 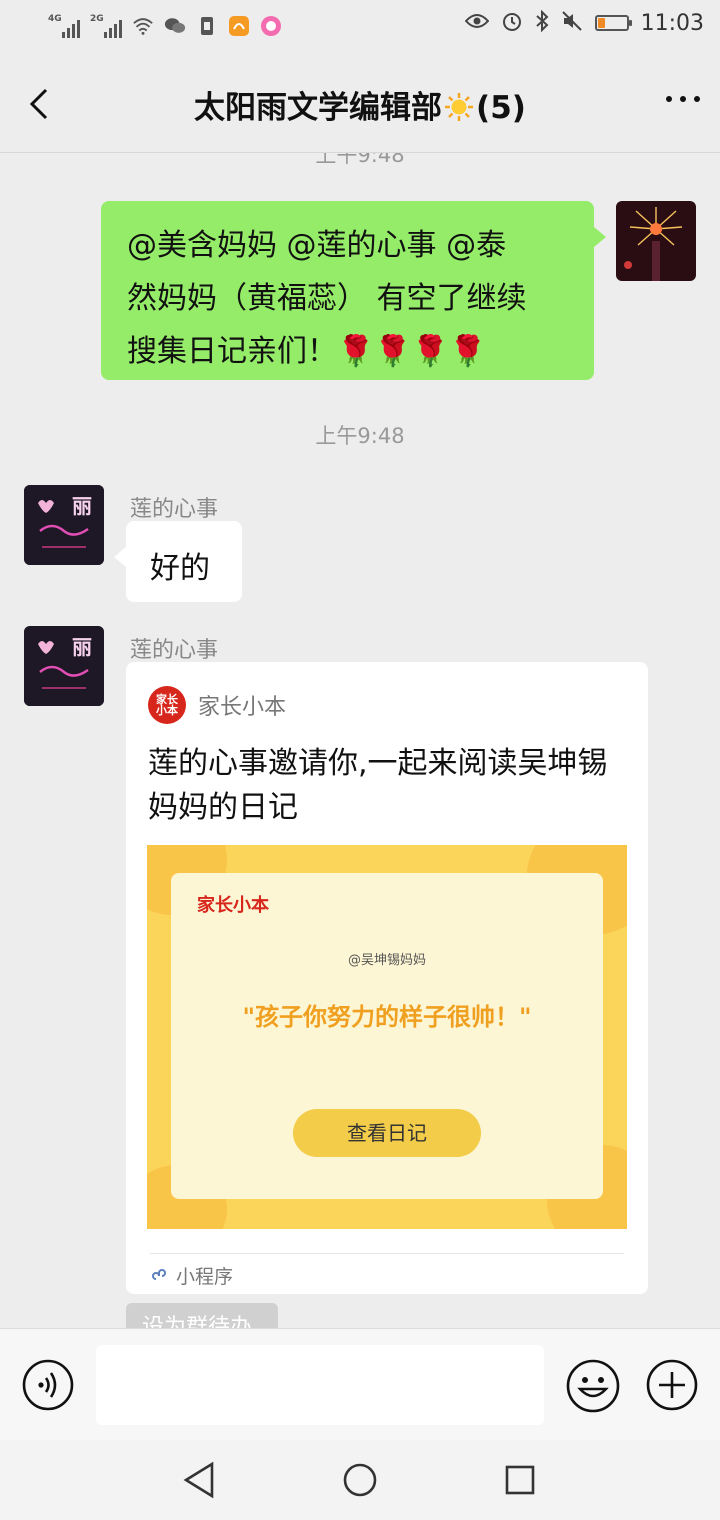 I want to click on network-type-2: 2G, so click(x=97, y=19).